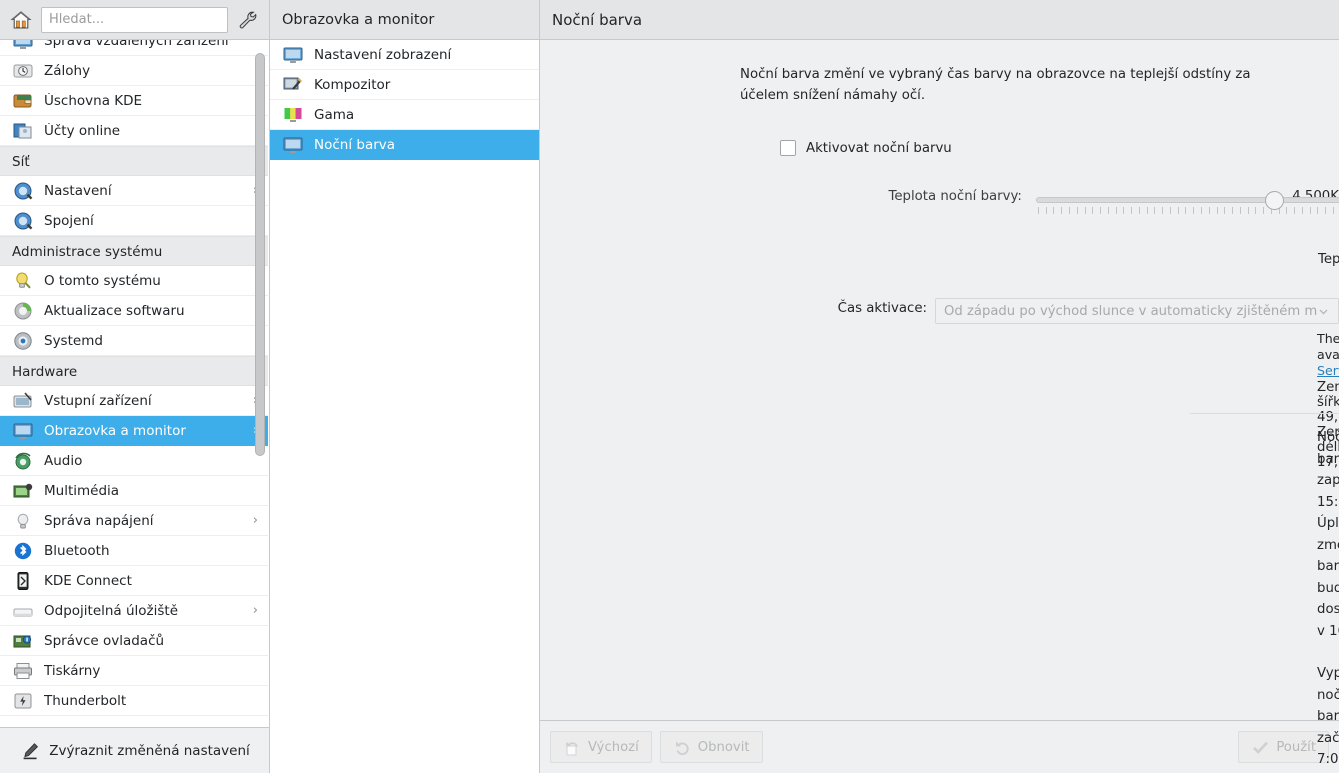 This screenshot has width=1339, height=773. I want to click on temperature-slider, so click(1184, 202).